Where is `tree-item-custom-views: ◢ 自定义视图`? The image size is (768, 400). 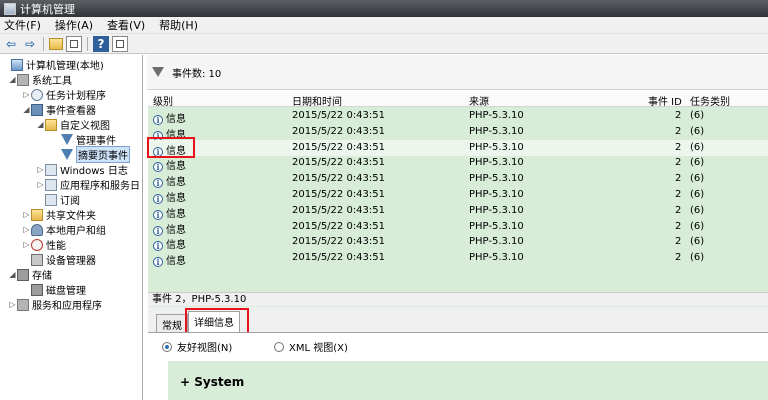
tree-item-custom-views: ◢ 自定义视图 is located at coordinates (73, 124).